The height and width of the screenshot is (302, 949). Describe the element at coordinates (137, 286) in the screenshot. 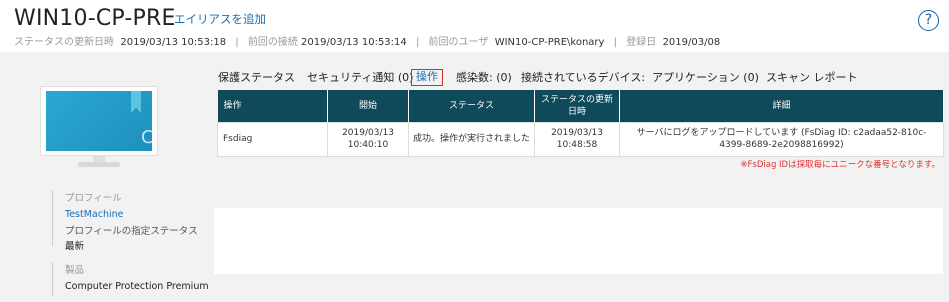

I see `product-value: Computer Protection Premium` at that location.